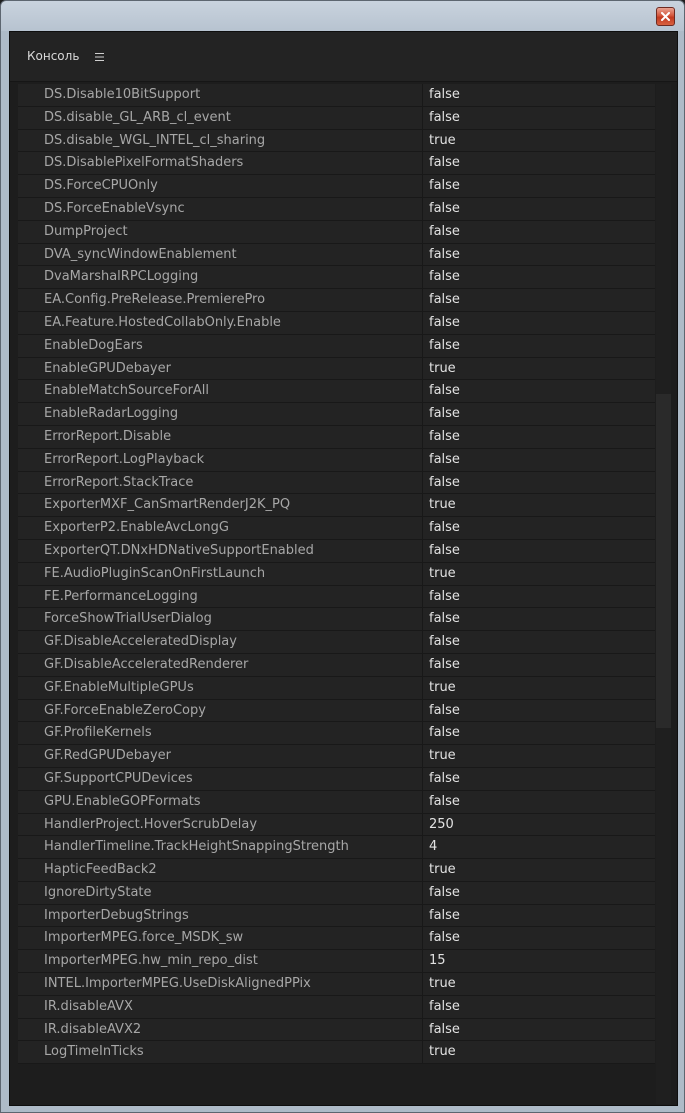 This screenshot has width=685, height=1113. I want to click on table-row: IR.disableAVX2 false, so click(336, 1030).